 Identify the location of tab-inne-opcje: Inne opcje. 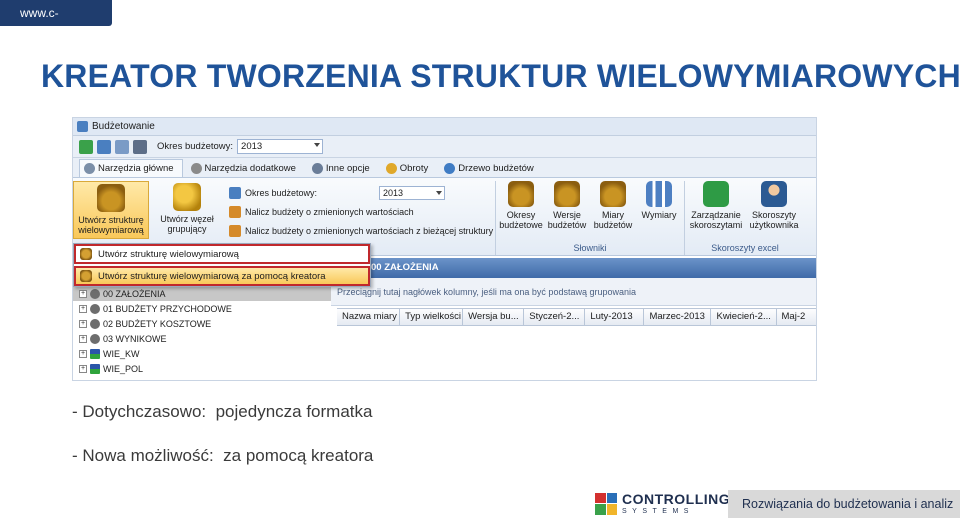
(343, 168).